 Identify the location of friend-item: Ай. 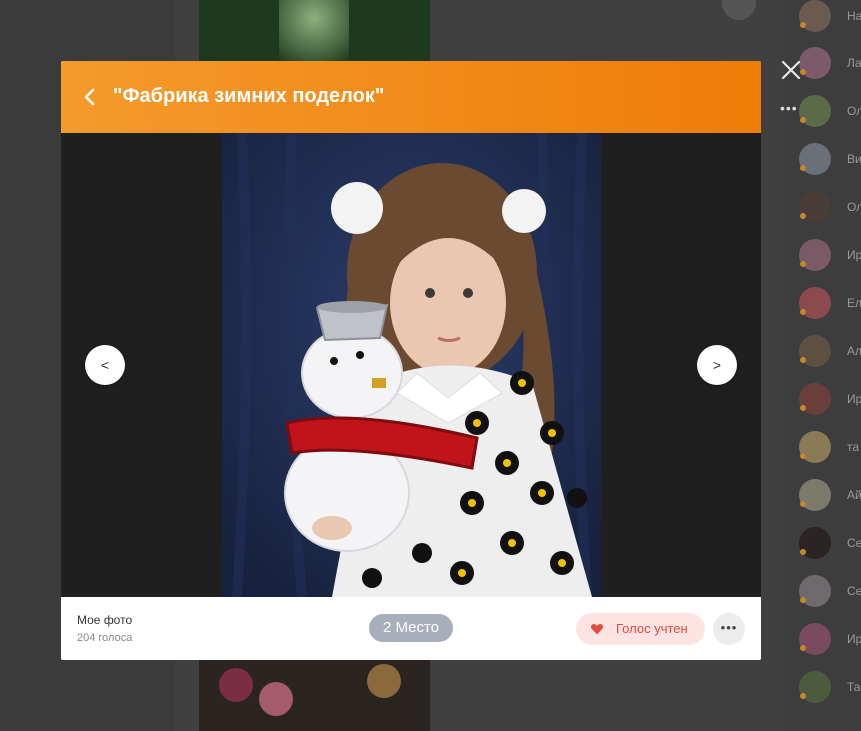
(830, 496).